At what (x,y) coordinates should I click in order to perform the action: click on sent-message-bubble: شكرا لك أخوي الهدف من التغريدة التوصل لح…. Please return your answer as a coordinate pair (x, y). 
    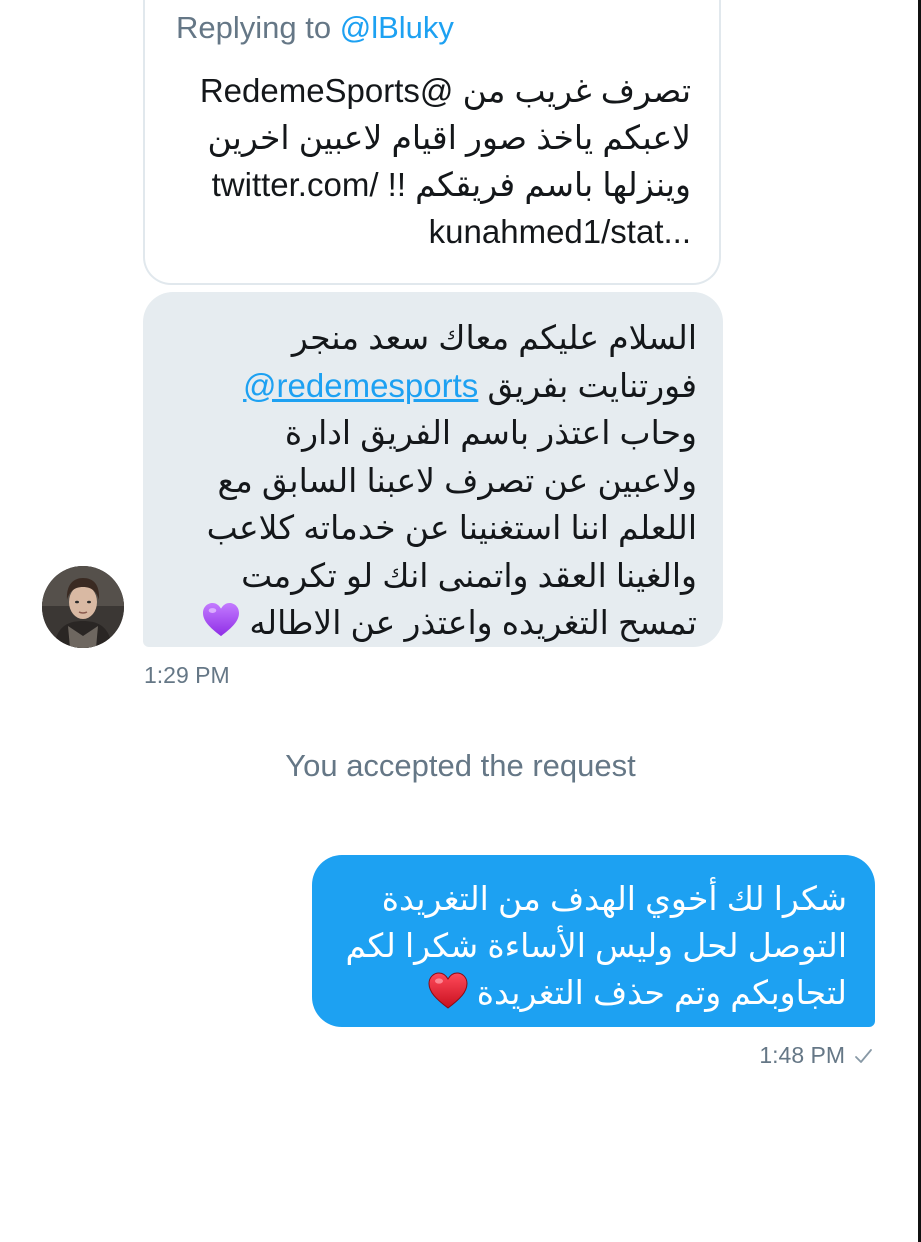
    Looking at the image, I should click on (593, 941).